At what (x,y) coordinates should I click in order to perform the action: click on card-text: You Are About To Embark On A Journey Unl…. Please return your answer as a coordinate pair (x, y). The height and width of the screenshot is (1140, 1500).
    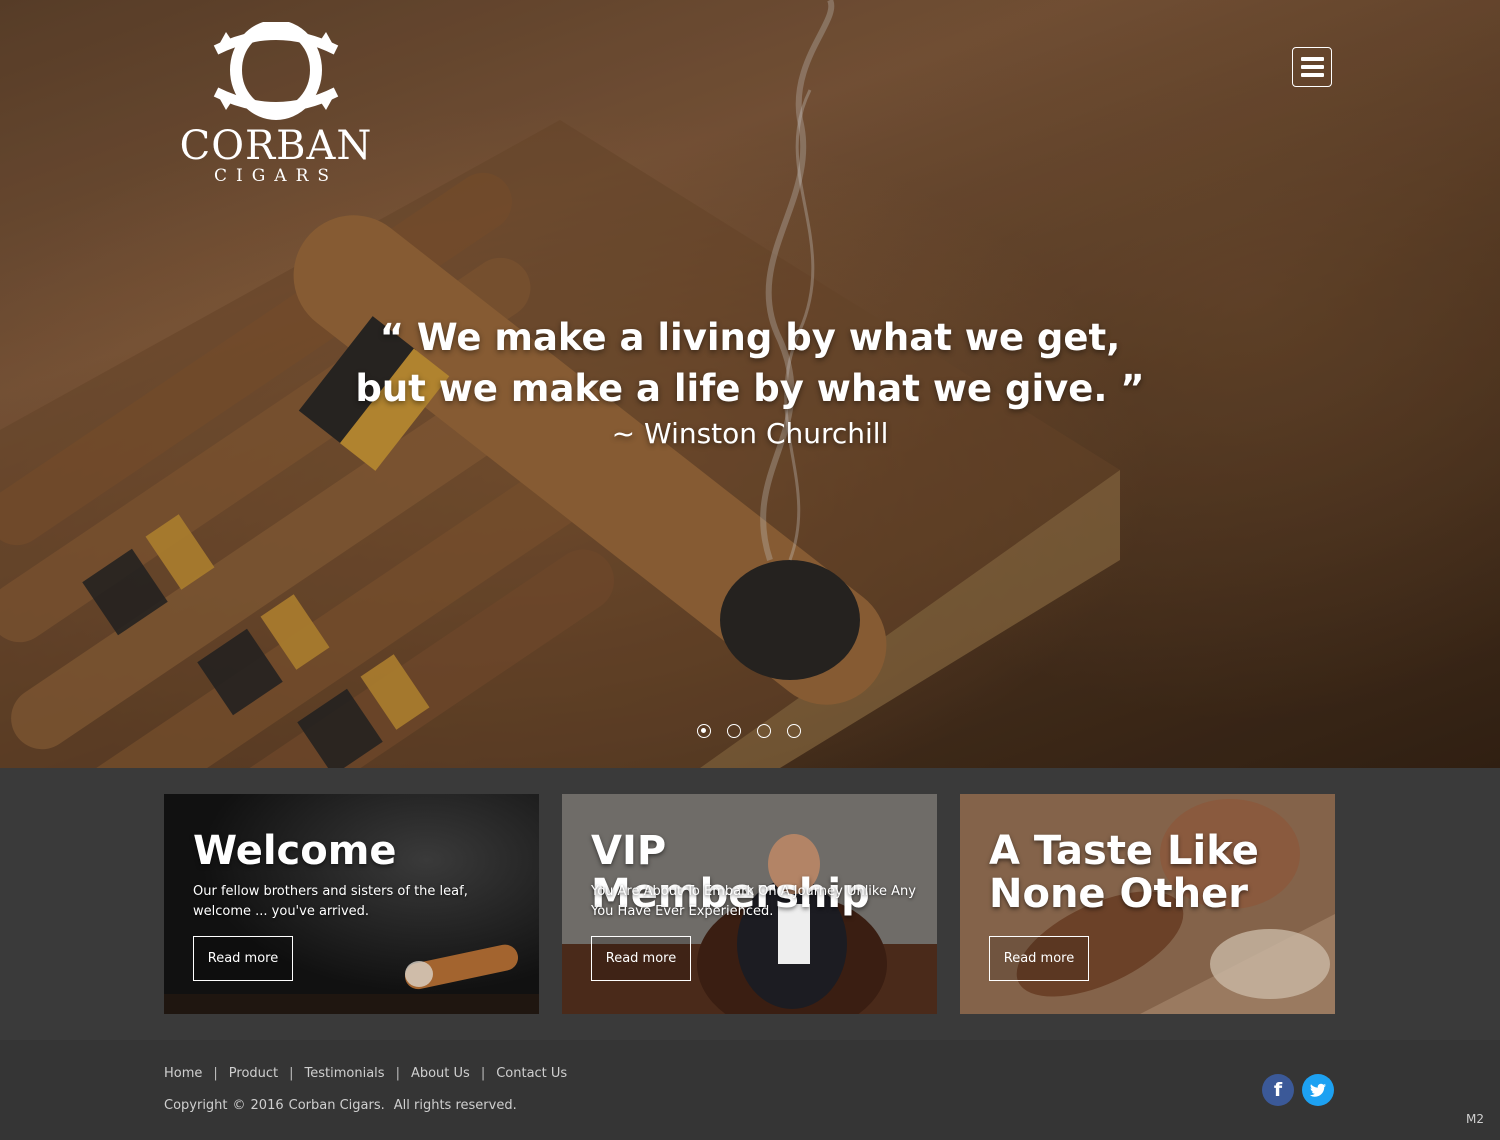
    Looking at the image, I should click on (753, 901).